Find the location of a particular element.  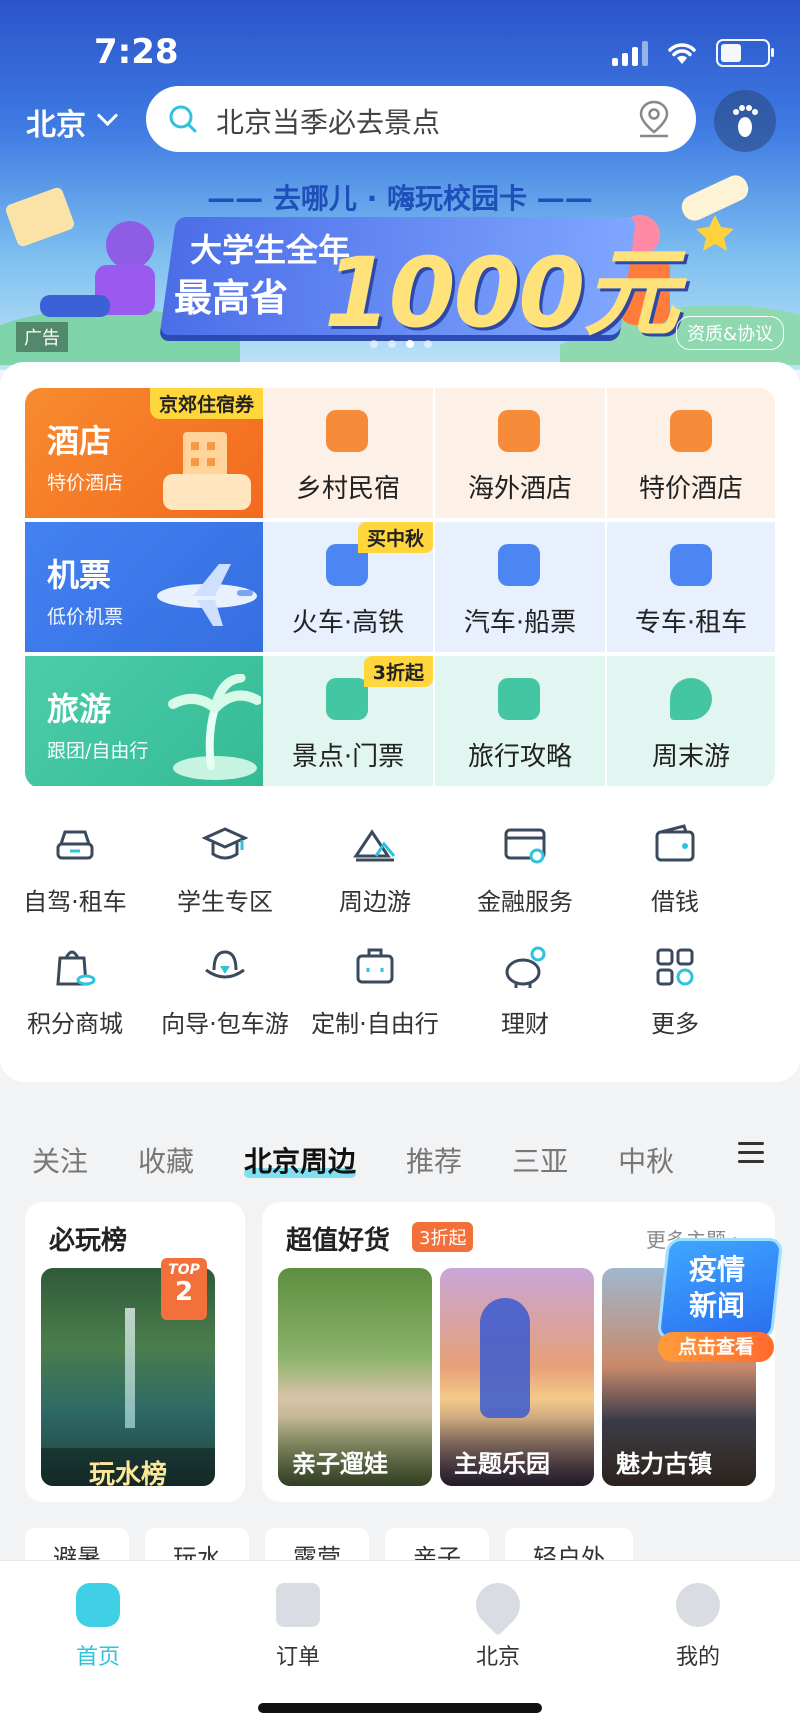

travel-entry: 旅游 跟团/自由行 is located at coordinates (144, 721).